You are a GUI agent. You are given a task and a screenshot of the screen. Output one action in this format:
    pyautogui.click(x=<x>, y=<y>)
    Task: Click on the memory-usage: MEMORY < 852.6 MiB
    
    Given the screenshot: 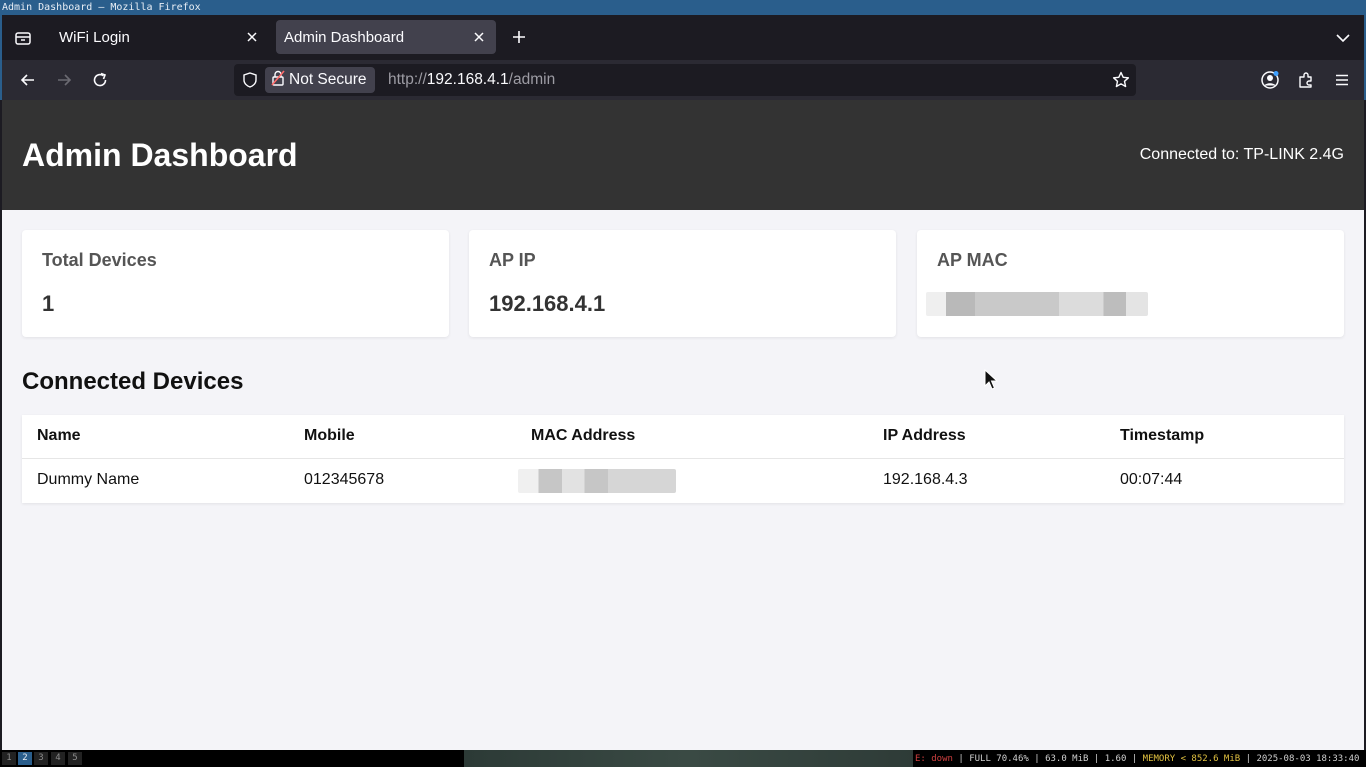 What is the action you would take?
    pyautogui.click(x=1191, y=759)
    